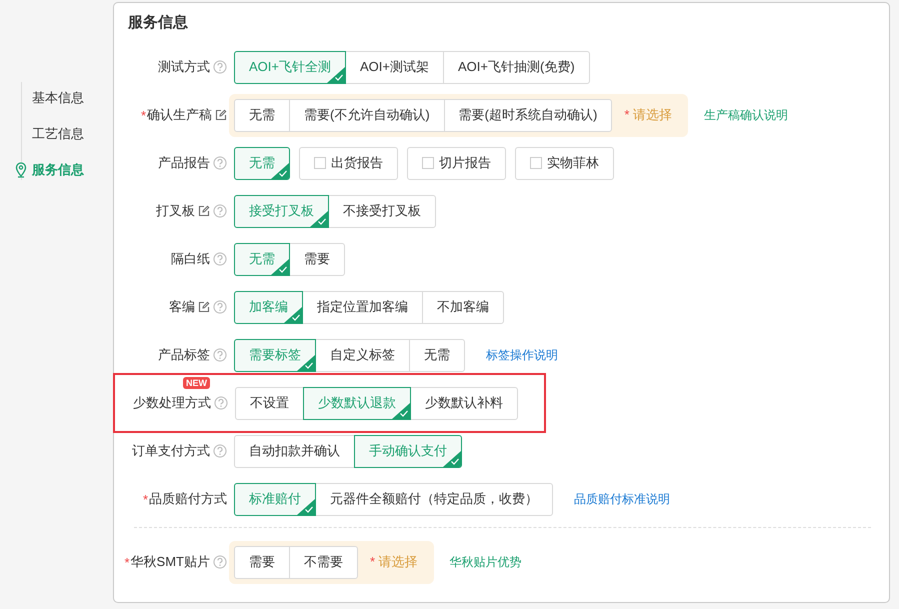  I want to click on field-label: 确认生产稿, so click(179, 115).